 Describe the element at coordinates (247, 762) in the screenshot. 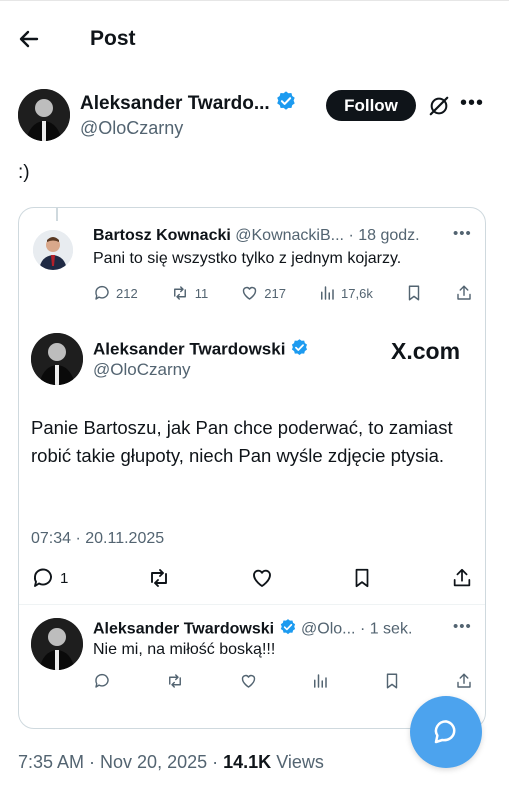

I see `views-count: 14.1K` at that location.